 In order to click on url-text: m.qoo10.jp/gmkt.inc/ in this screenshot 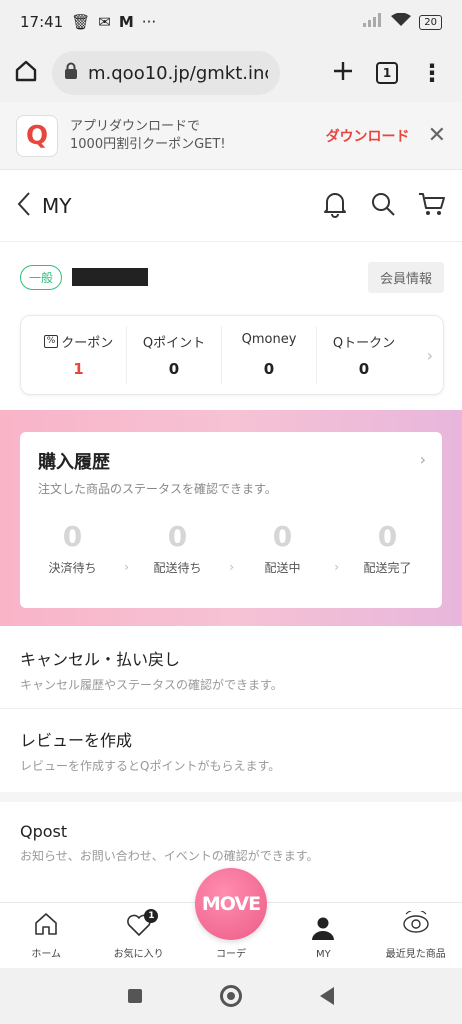, I will do `click(178, 73)`.